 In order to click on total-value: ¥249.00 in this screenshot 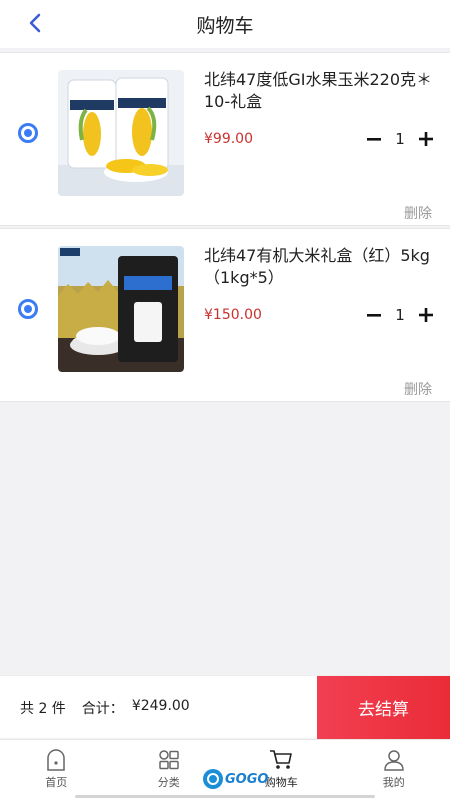, I will do `click(160, 706)`.